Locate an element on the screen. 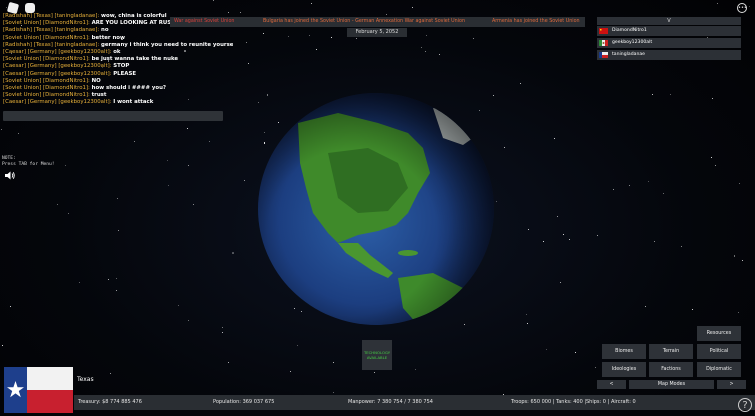 The image size is (755, 416). chat-text: I wont attack is located at coordinates (133, 102).